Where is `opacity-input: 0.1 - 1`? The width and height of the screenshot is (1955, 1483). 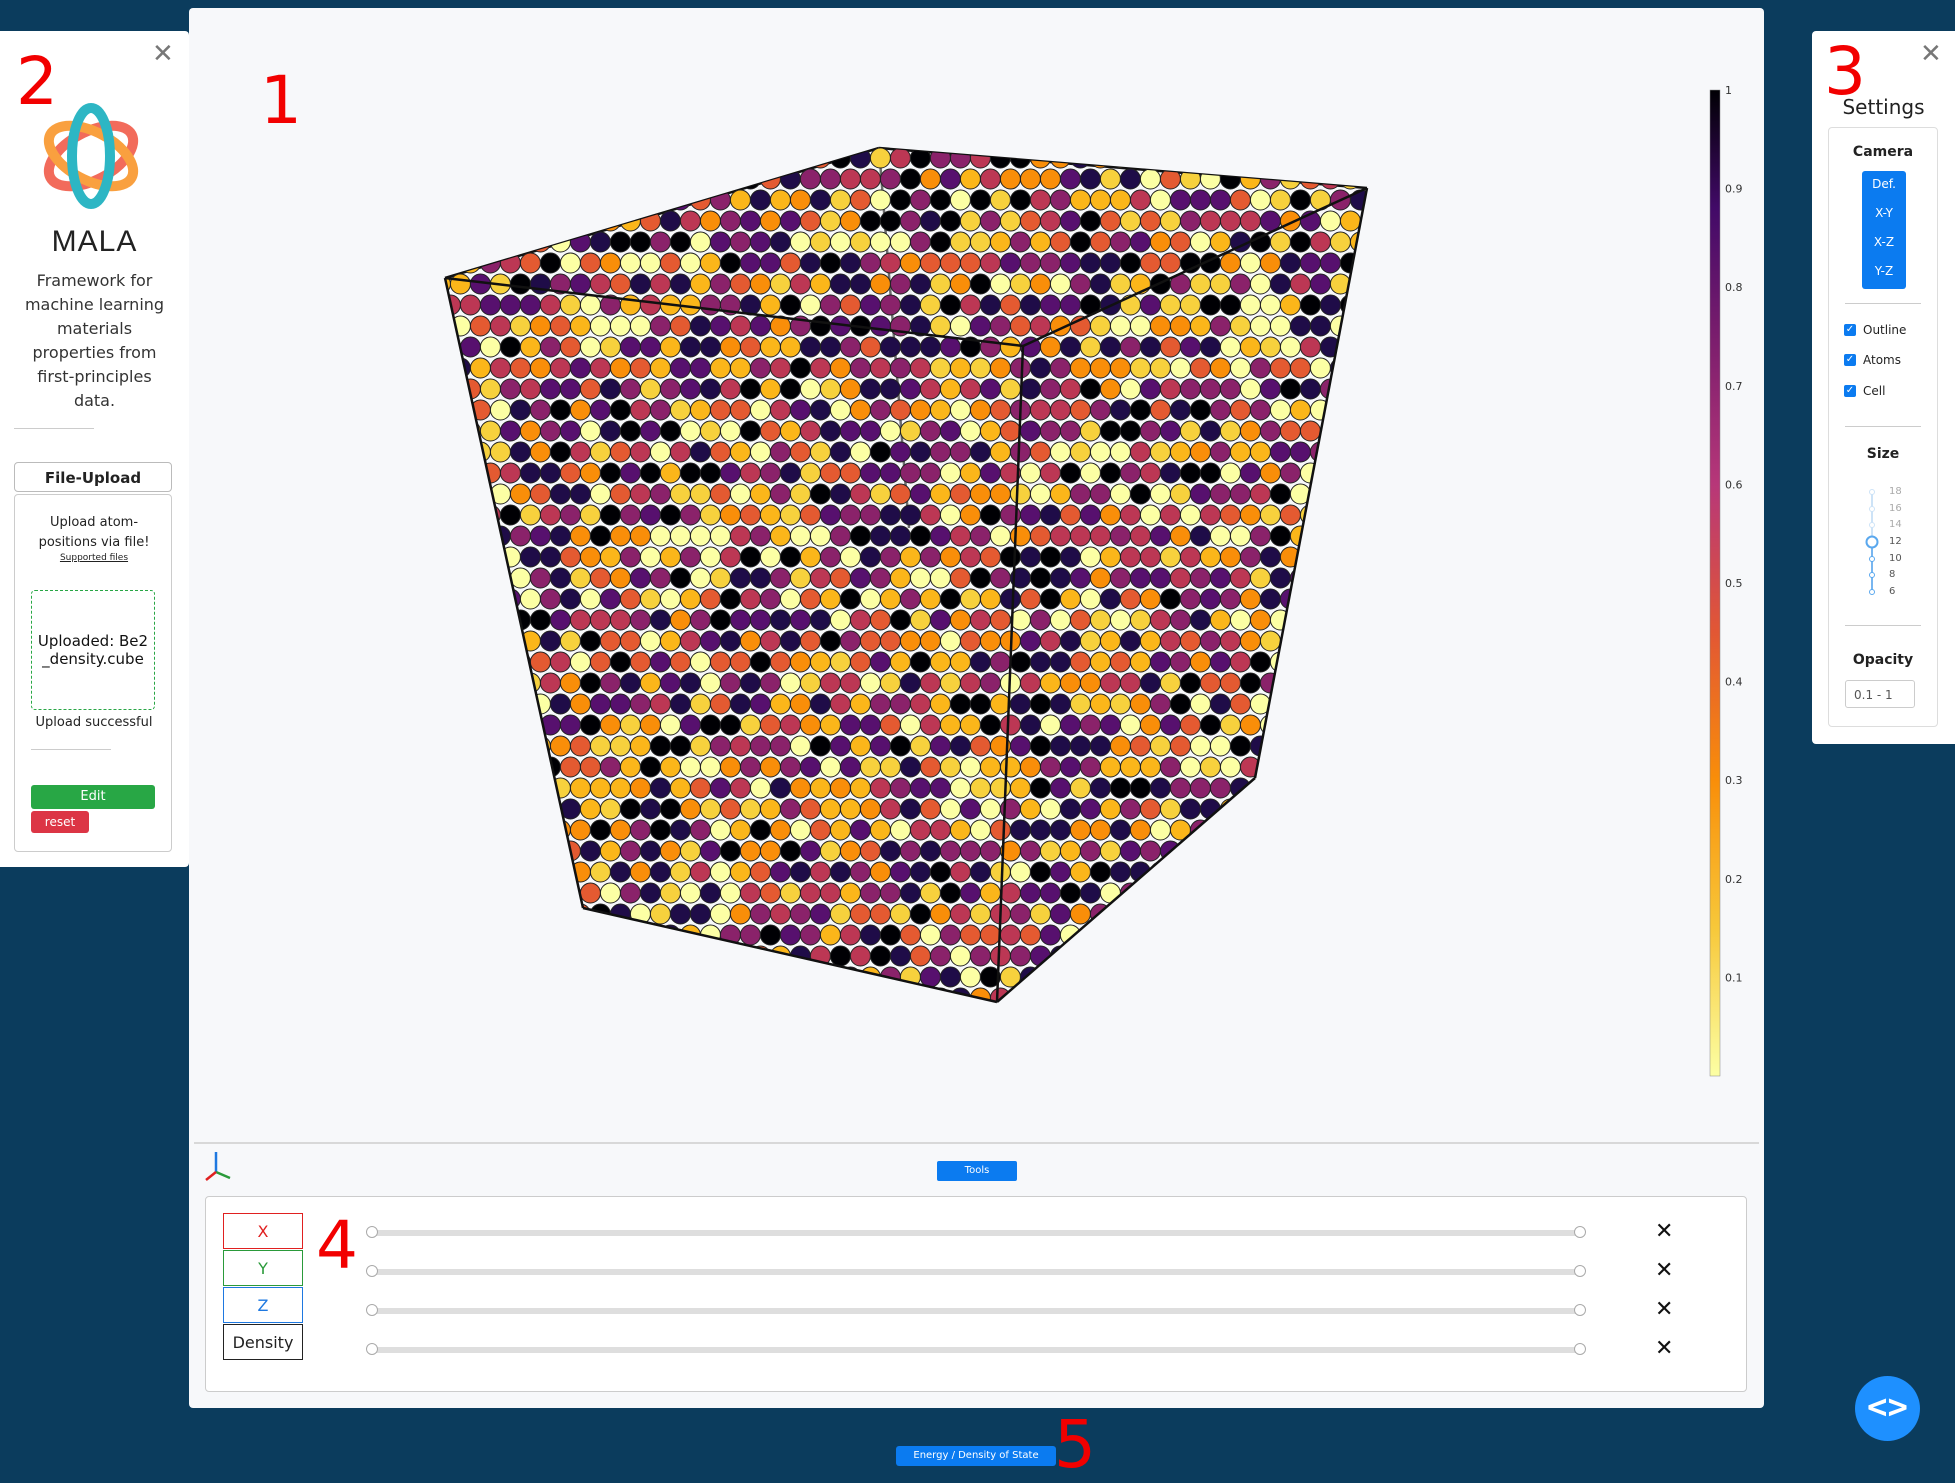
opacity-input: 0.1 - 1 is located at coordinates (1880, 694).